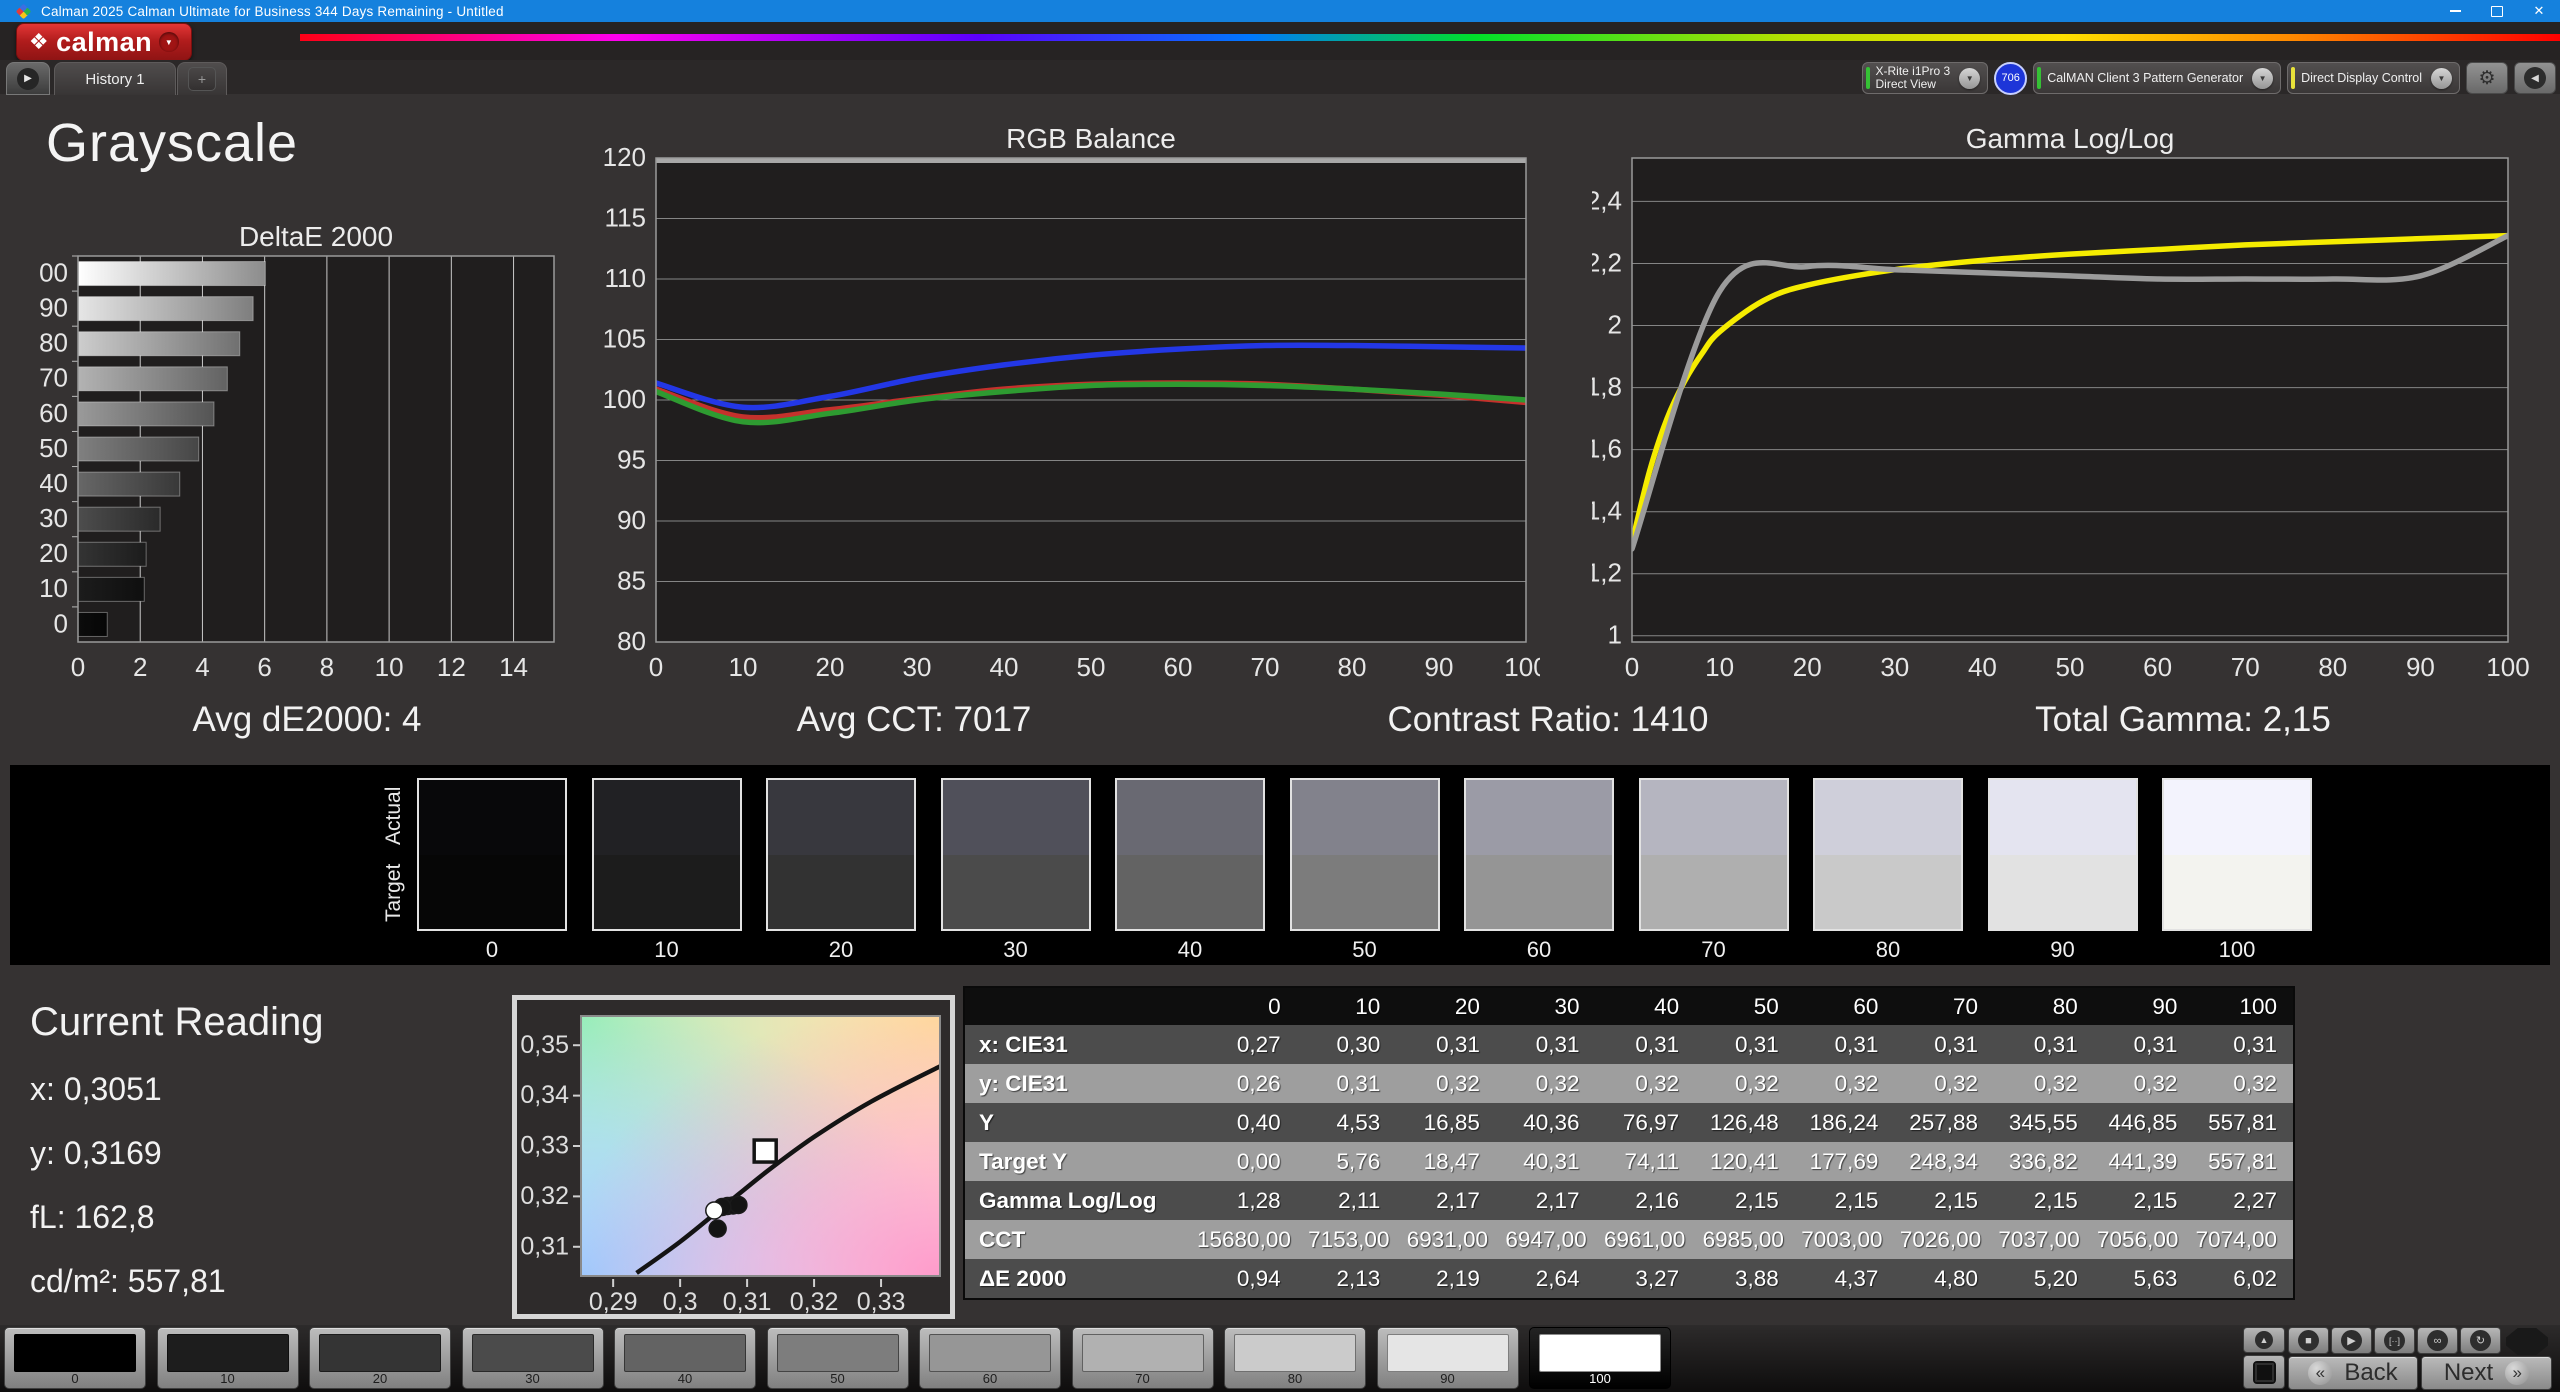  I want to click on table-cell: 0,94, so click(1258, 1278).